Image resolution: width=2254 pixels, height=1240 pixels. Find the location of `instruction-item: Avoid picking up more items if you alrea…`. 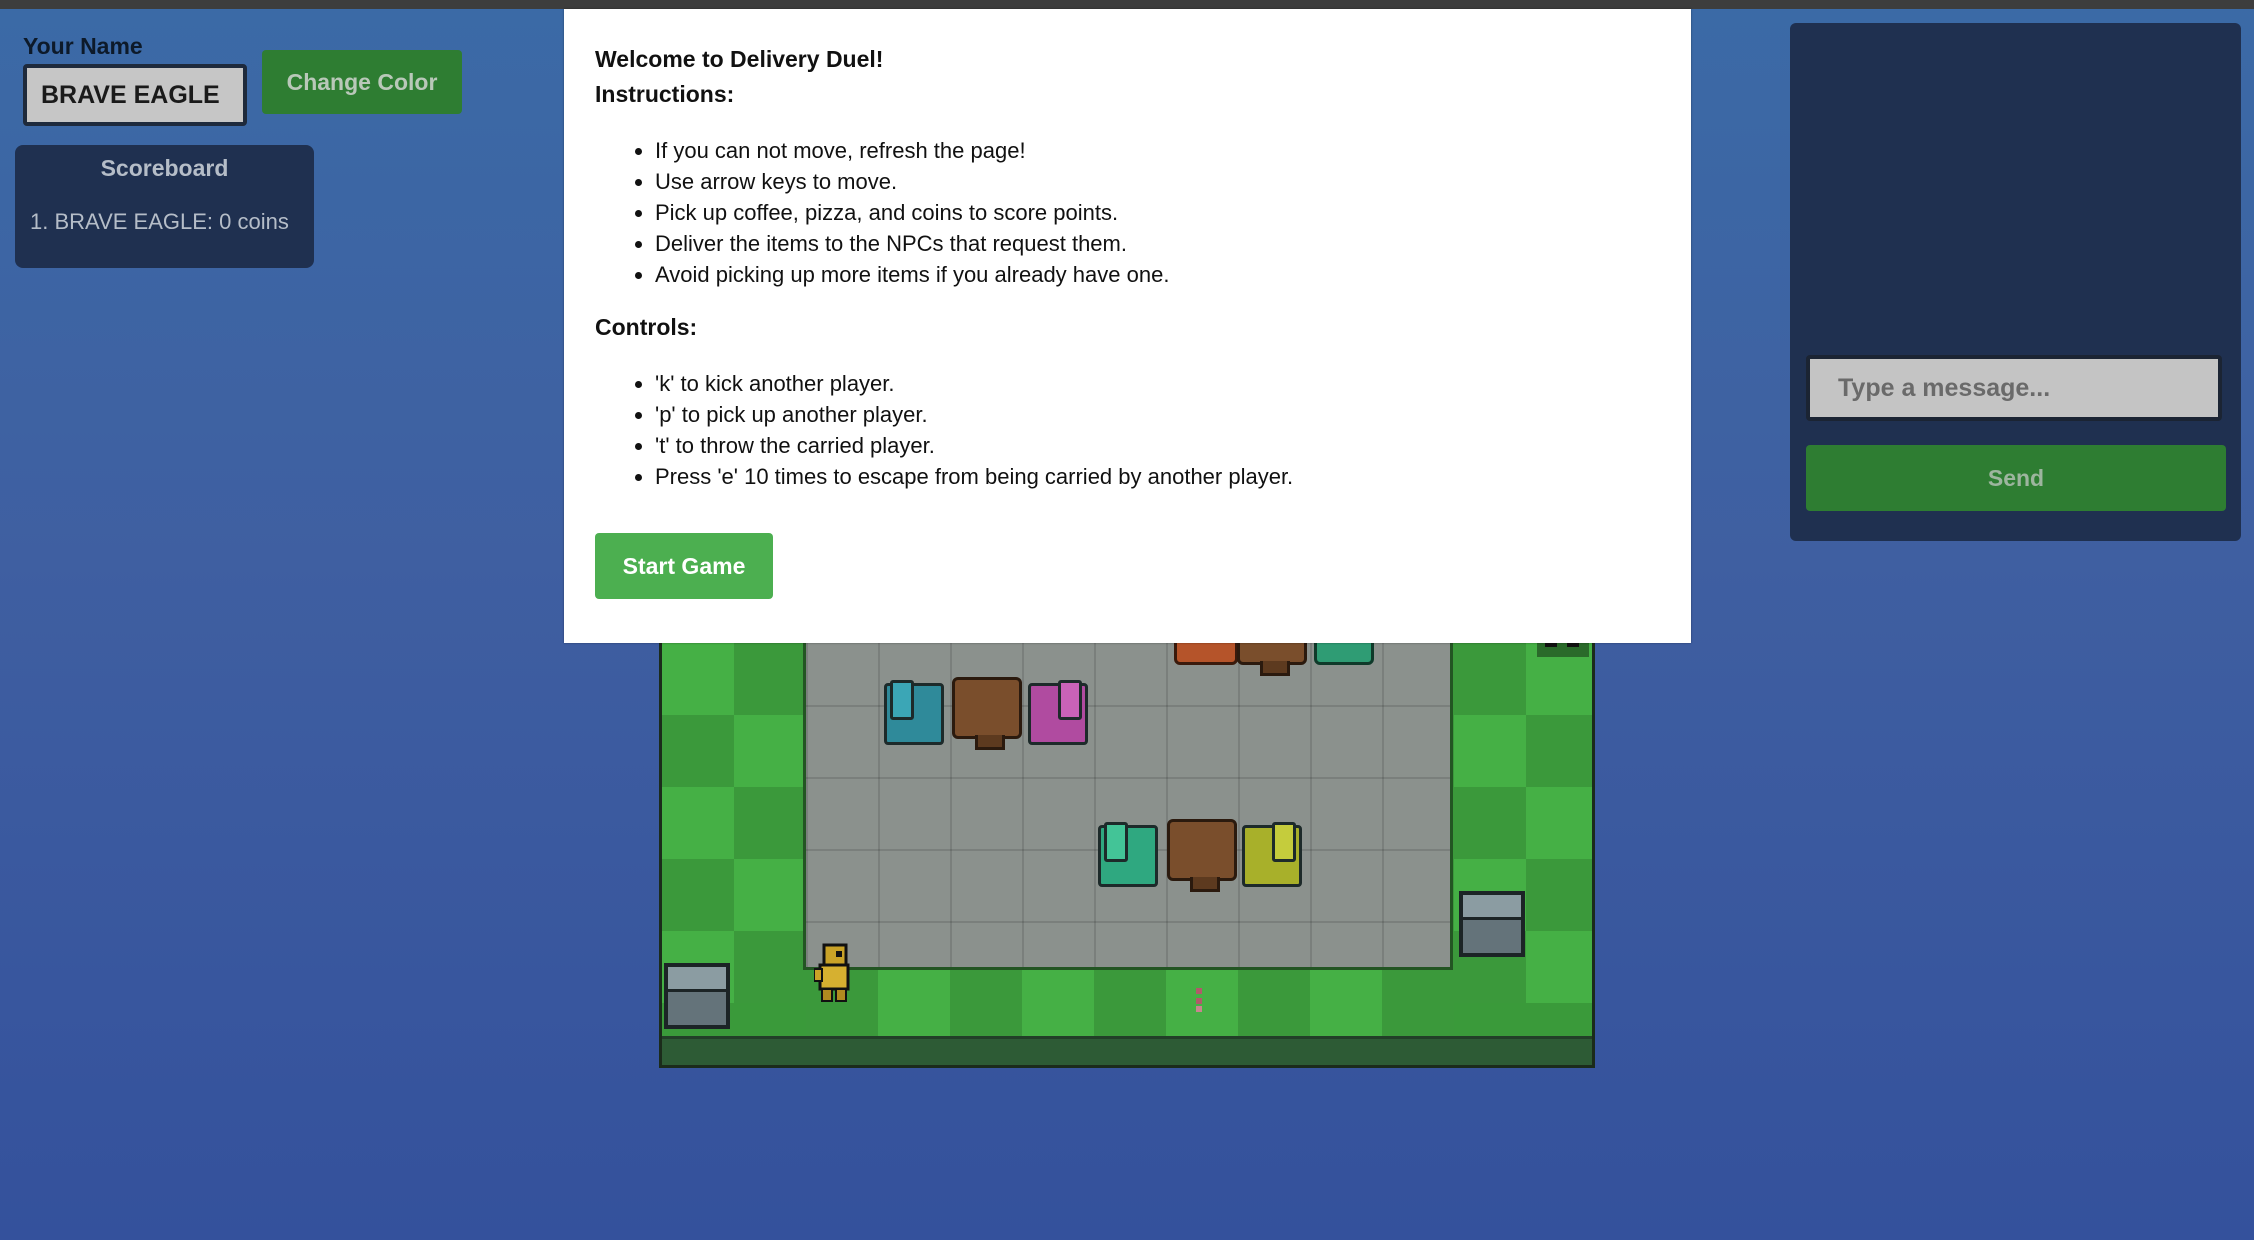

instruction-item: Avoid picking up more items if you alrea… is located at coordinates (912, 274).